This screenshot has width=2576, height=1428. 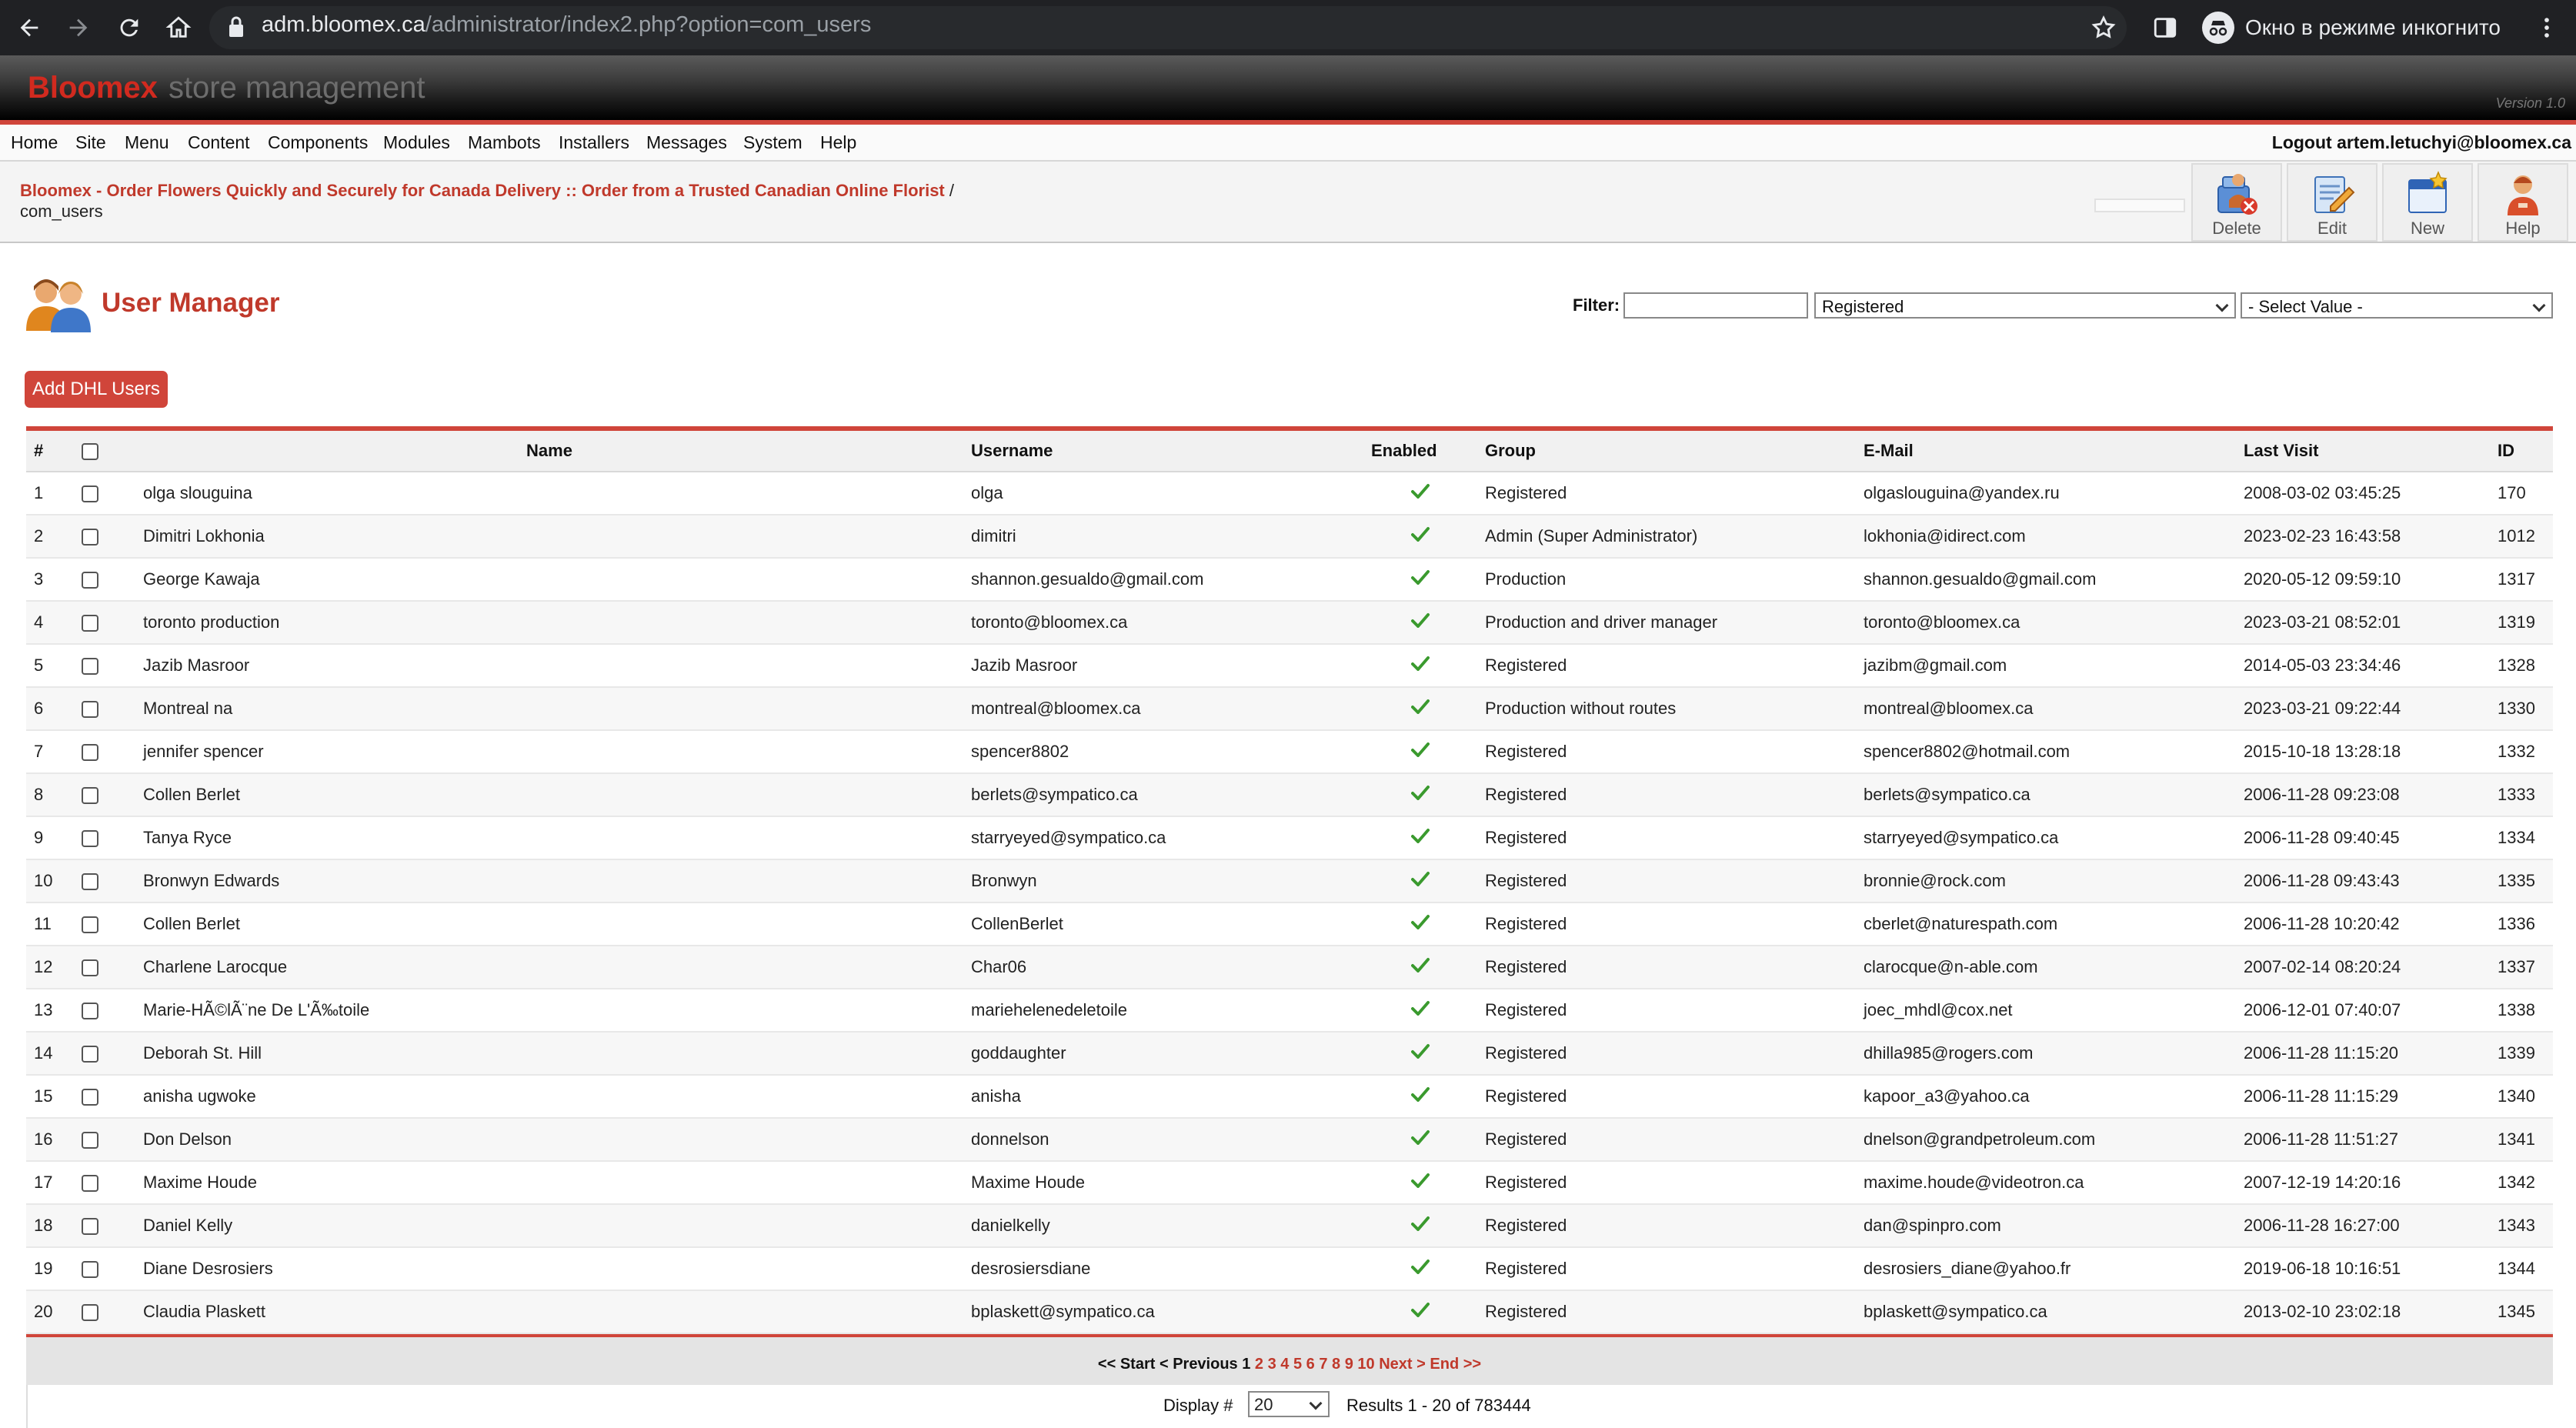 What do you see at coordinates (2237, 202) in the screenshot?
I see `delete-button: Delete` at bounding box center [2237, 202].